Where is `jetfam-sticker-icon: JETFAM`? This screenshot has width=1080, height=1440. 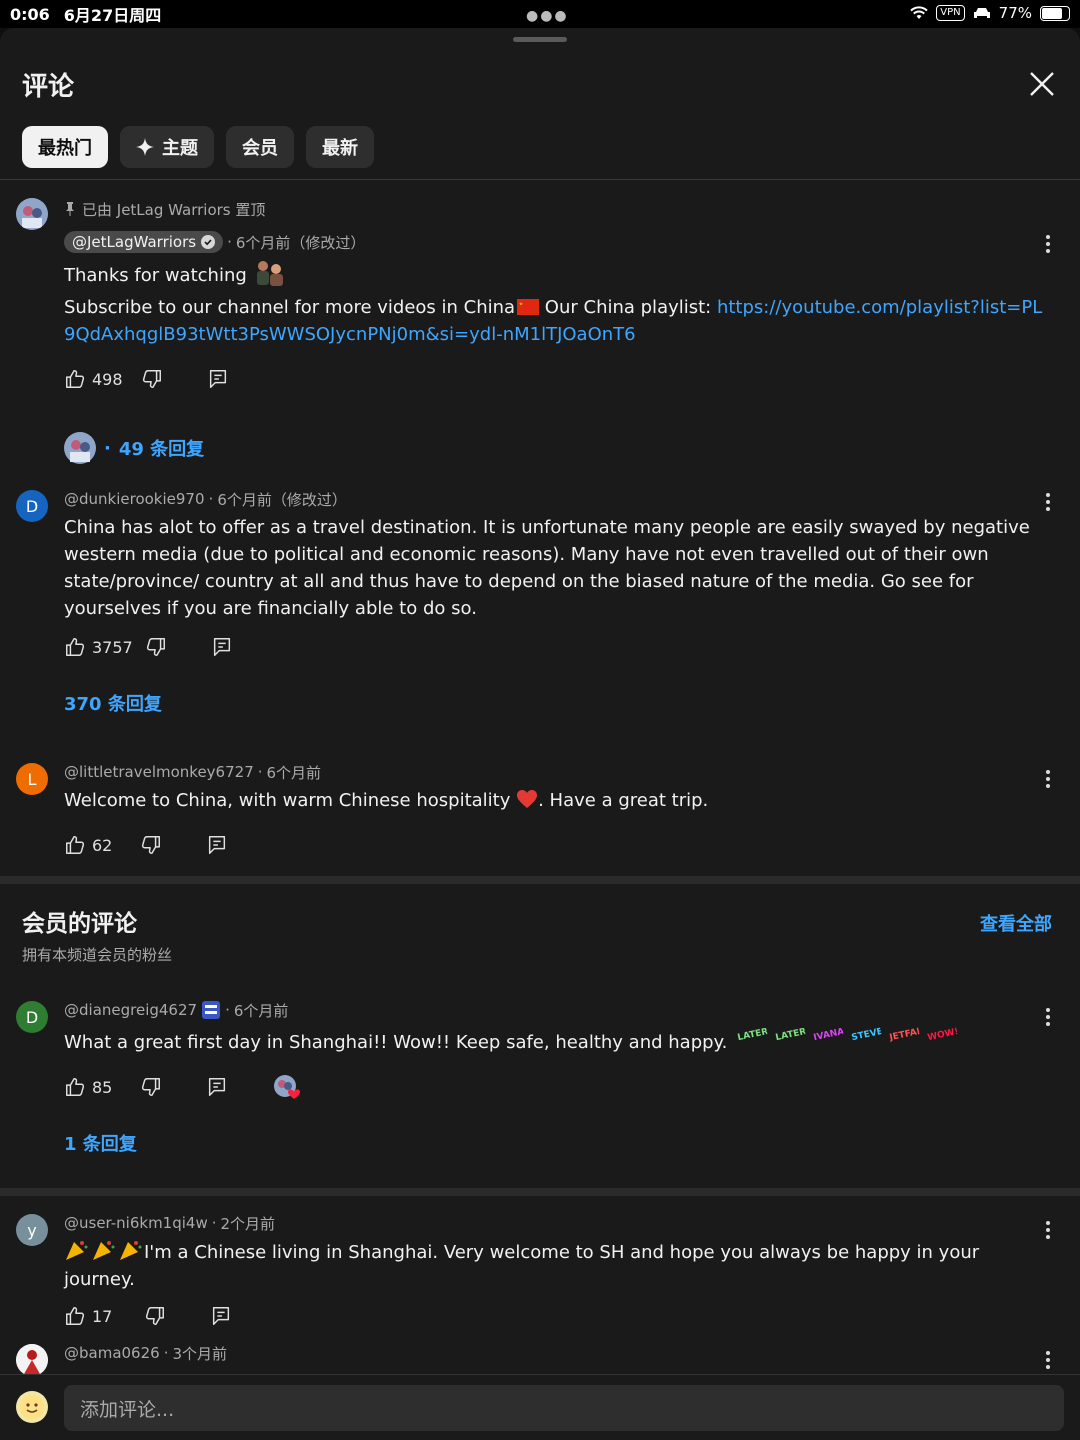 jetfam-sticker-icon: JETFAM is located at coordinates (906, 1035).